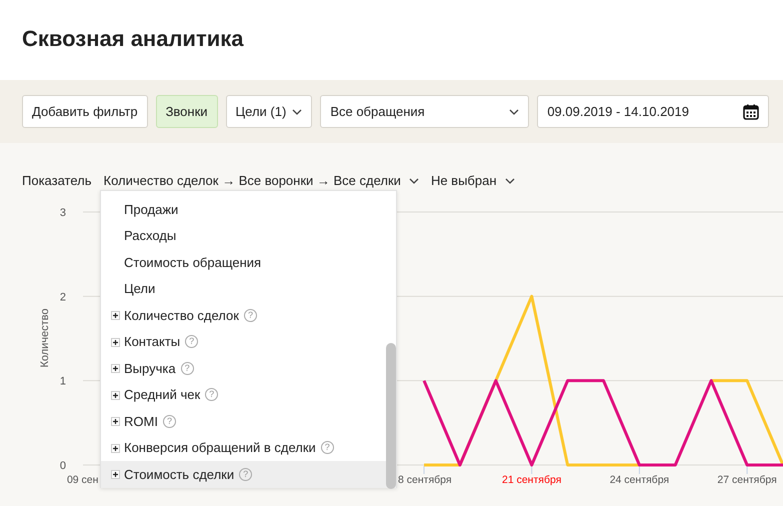  What do you see at coordinates (248, 395) in the screenshot?
I see `menu-item: Средний чек ?` at bounding box center [248, 395].